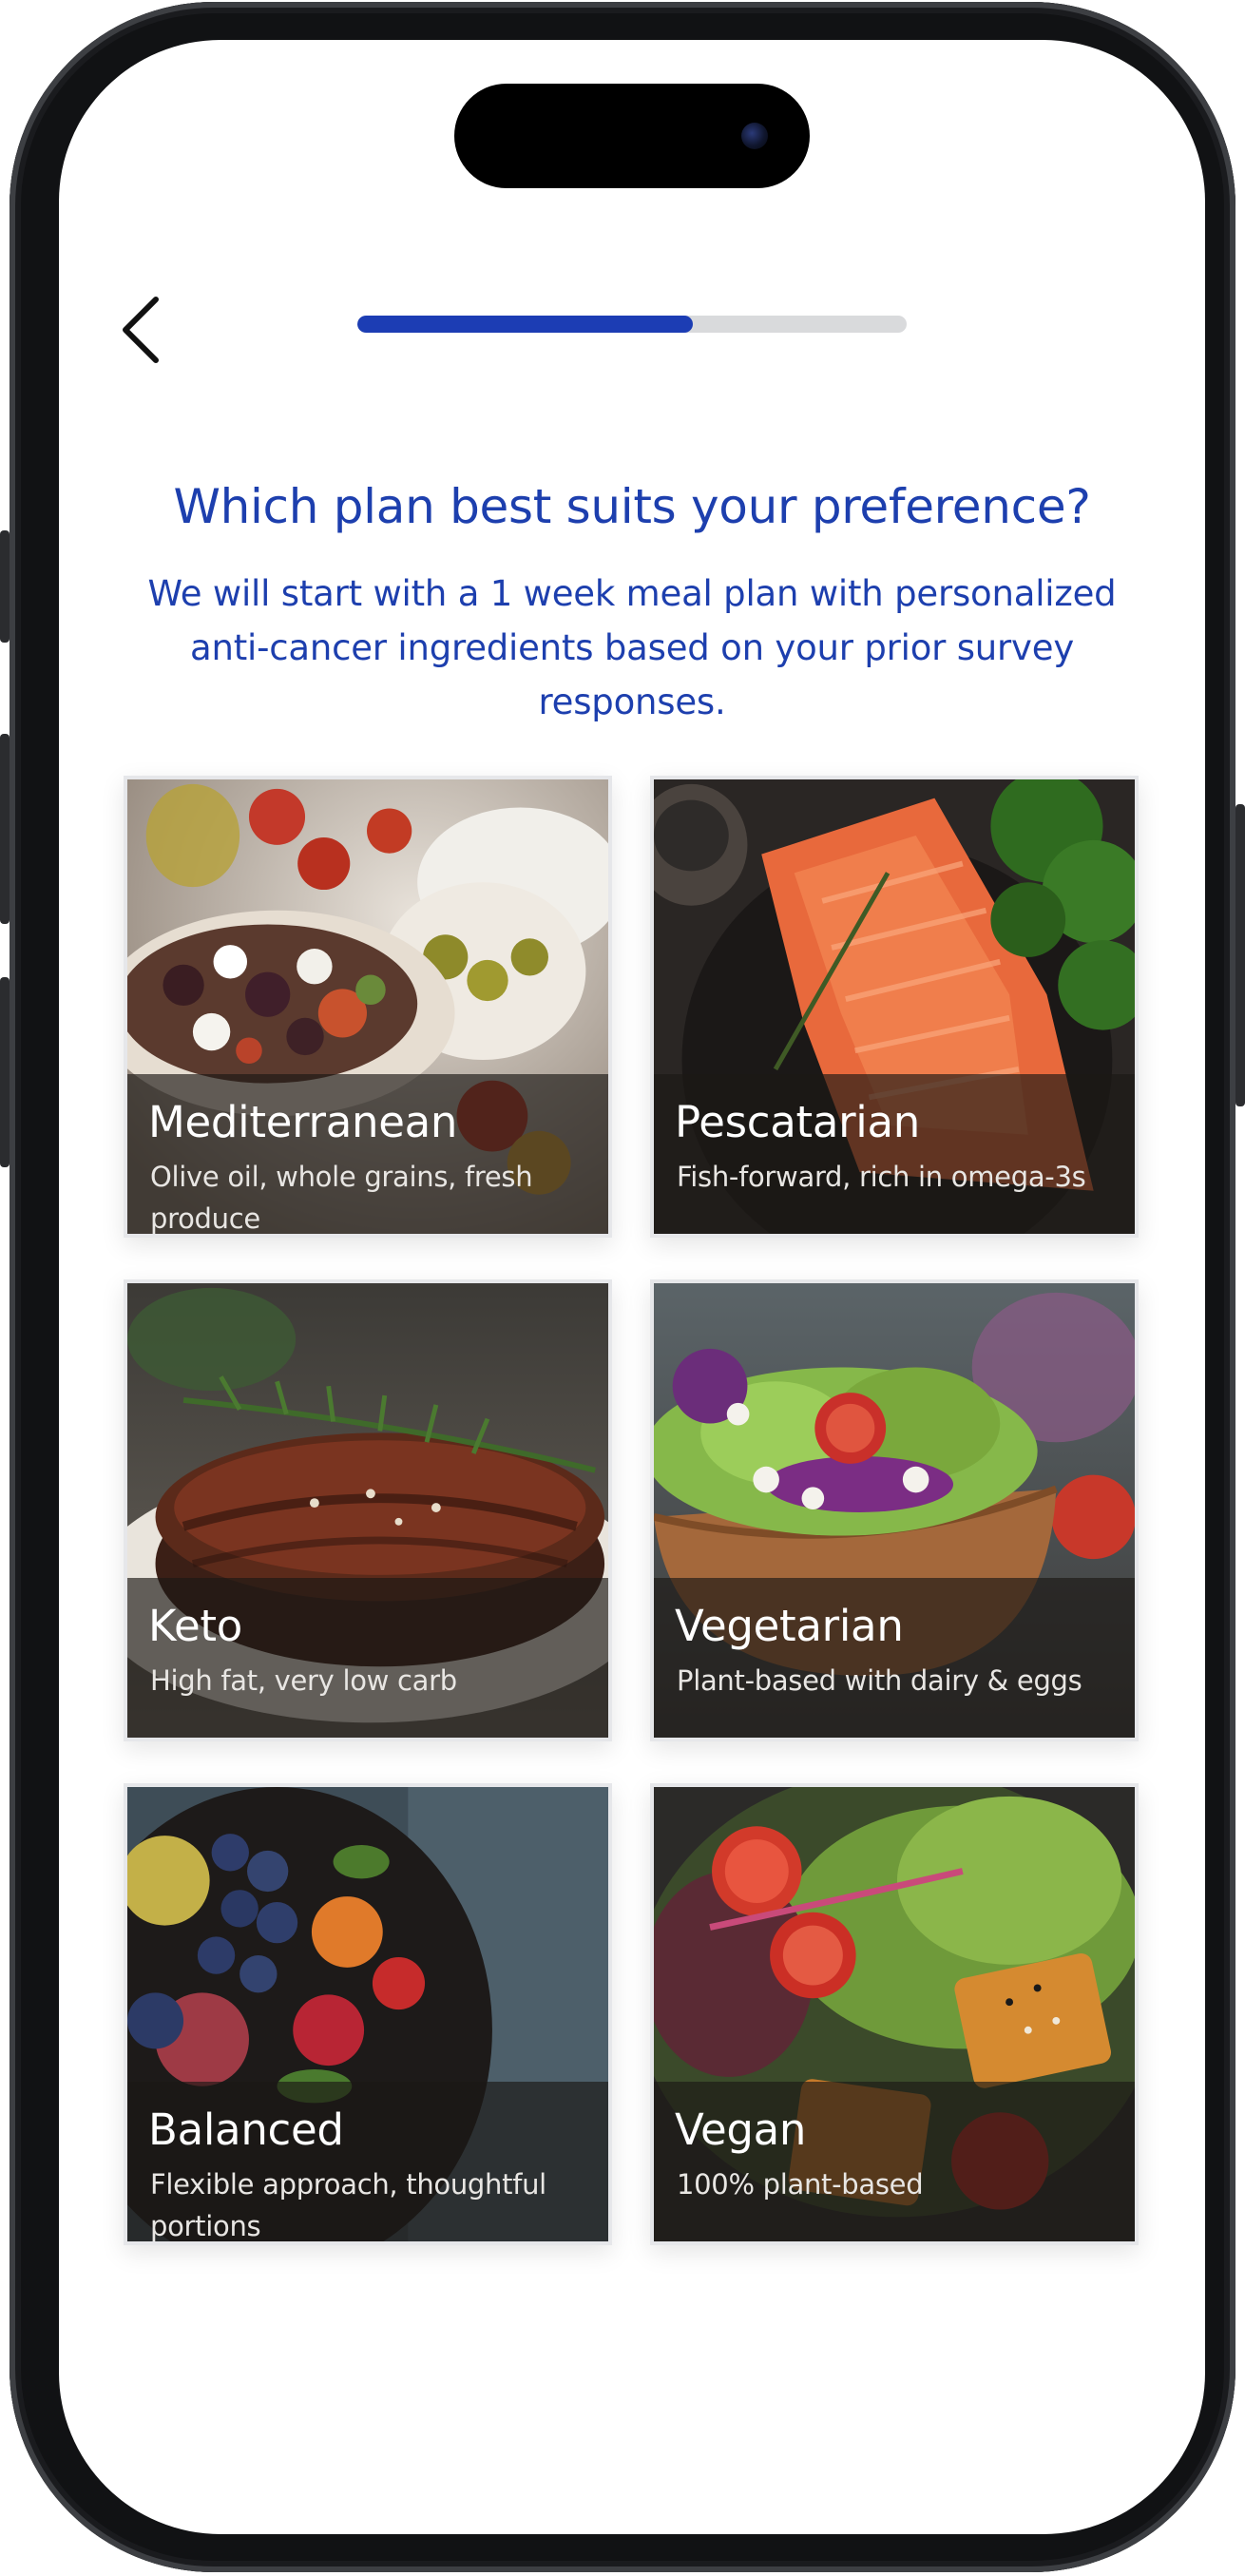 The image size is (1245, 2576). Describe the element at coordinates (754, 136) in the screenshot. I see `camera-icon` at that location.